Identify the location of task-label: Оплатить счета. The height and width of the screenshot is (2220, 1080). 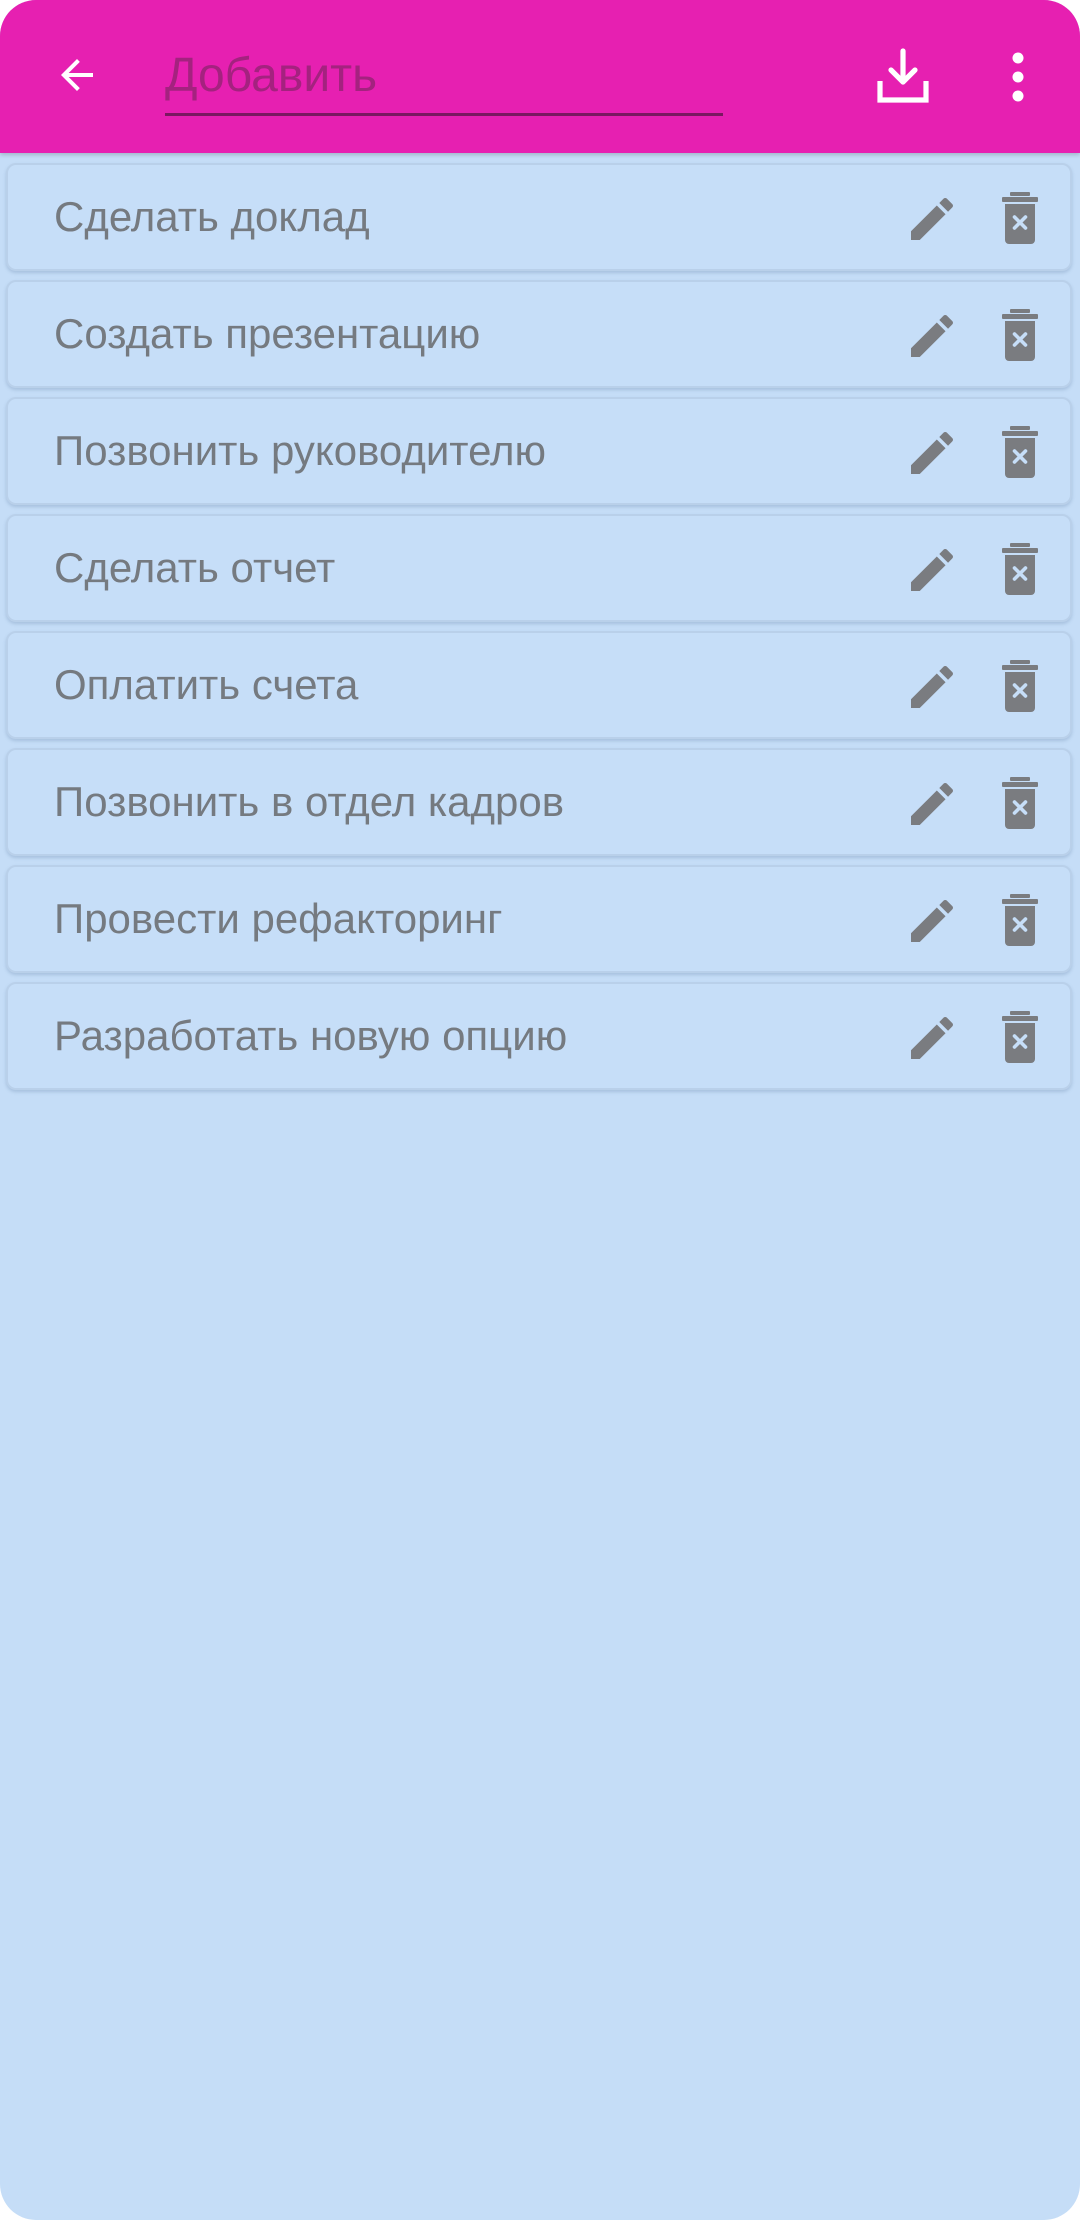
(206, 684).